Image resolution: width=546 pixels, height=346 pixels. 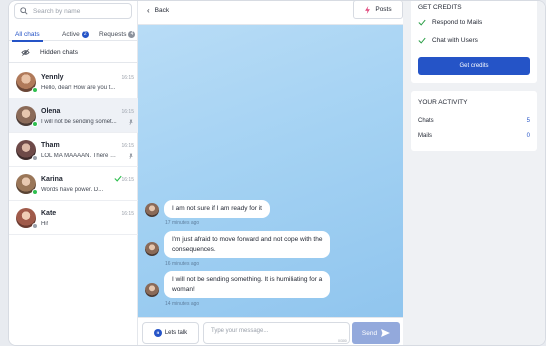 I want to click on back-button: ‹ Back, so click(x=158, y=10).